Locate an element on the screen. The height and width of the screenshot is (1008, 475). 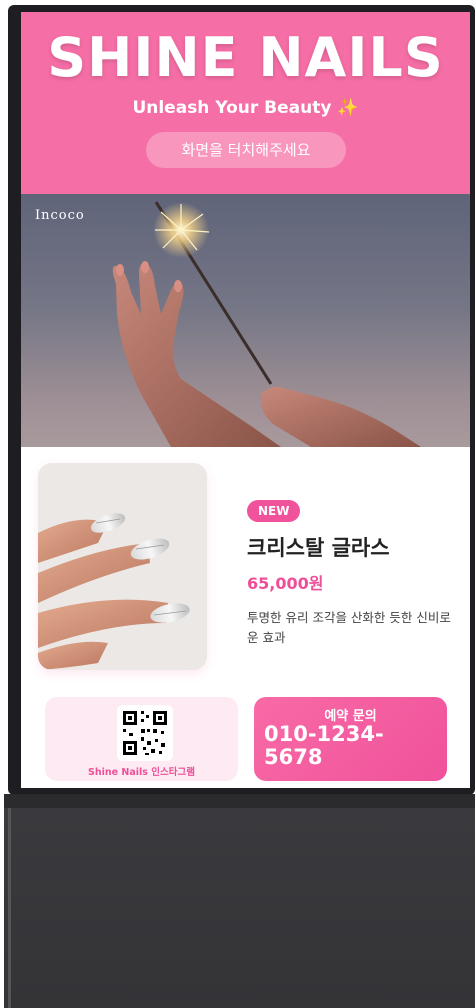
instagram-qr-card: Shine Nails 인스타그램 is located at coordinates (141, 739).